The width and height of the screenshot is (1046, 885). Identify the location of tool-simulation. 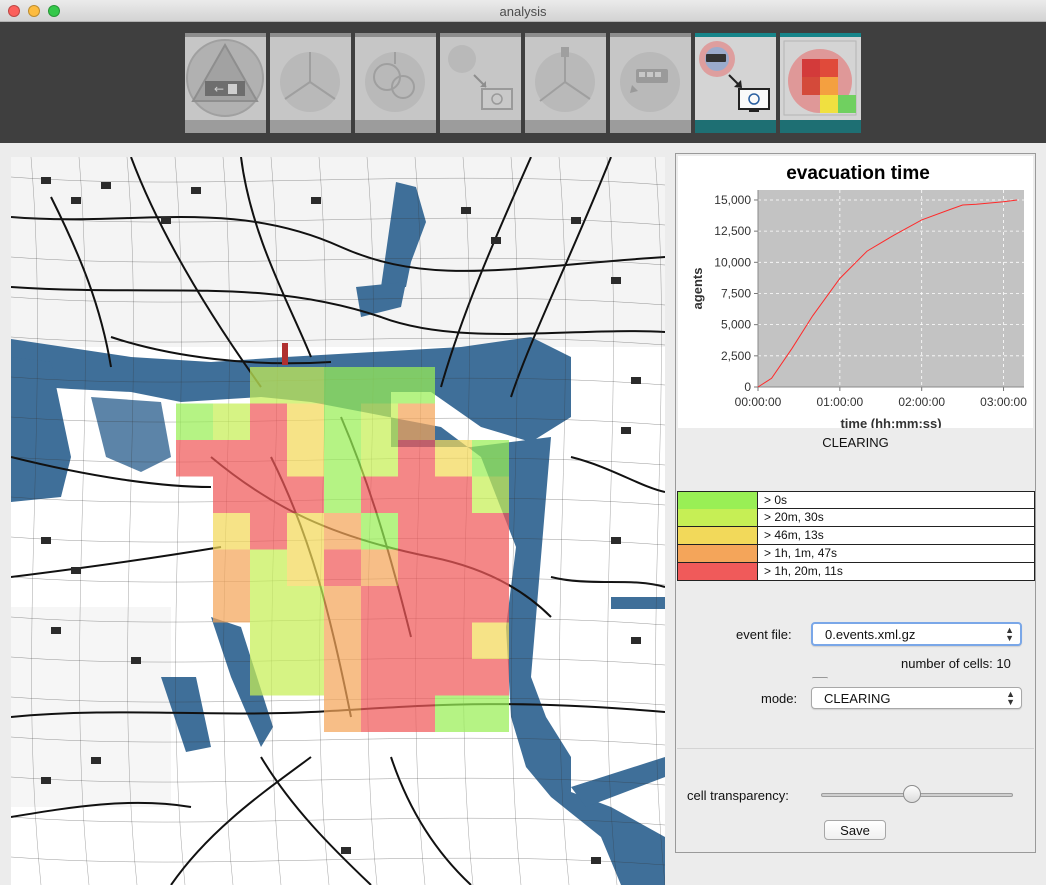
(735, 83).